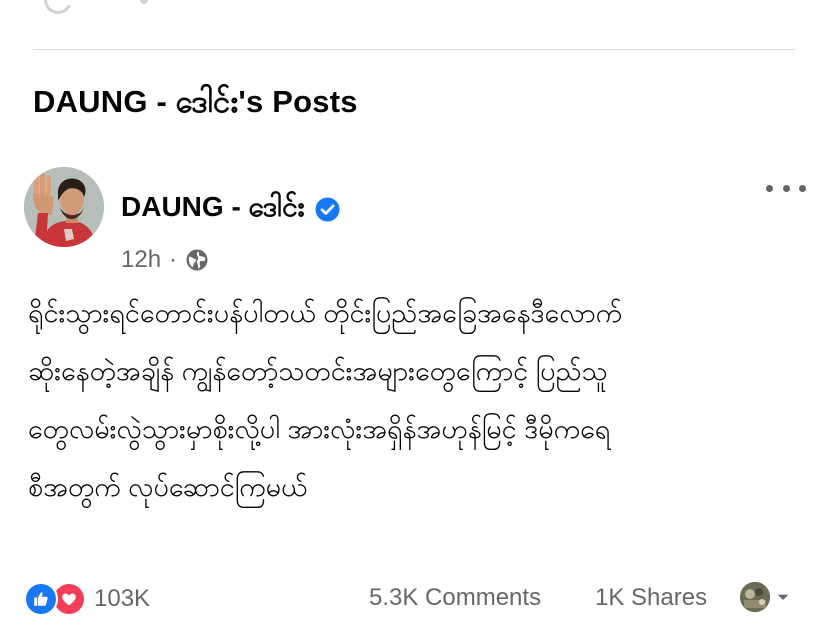  Describe the element at coordinates (165, 260) in the screenshot. I see `post-meta: 12h ·` at that location.